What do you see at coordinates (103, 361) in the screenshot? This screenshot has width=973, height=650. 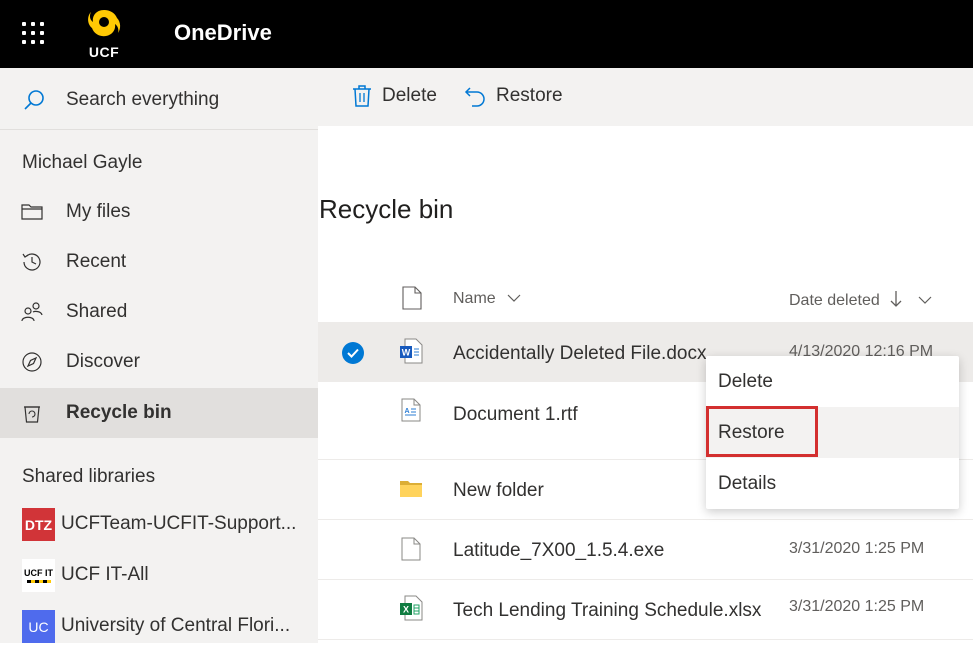 I see `nav-label: Discover` at bounding box center [103, 361].